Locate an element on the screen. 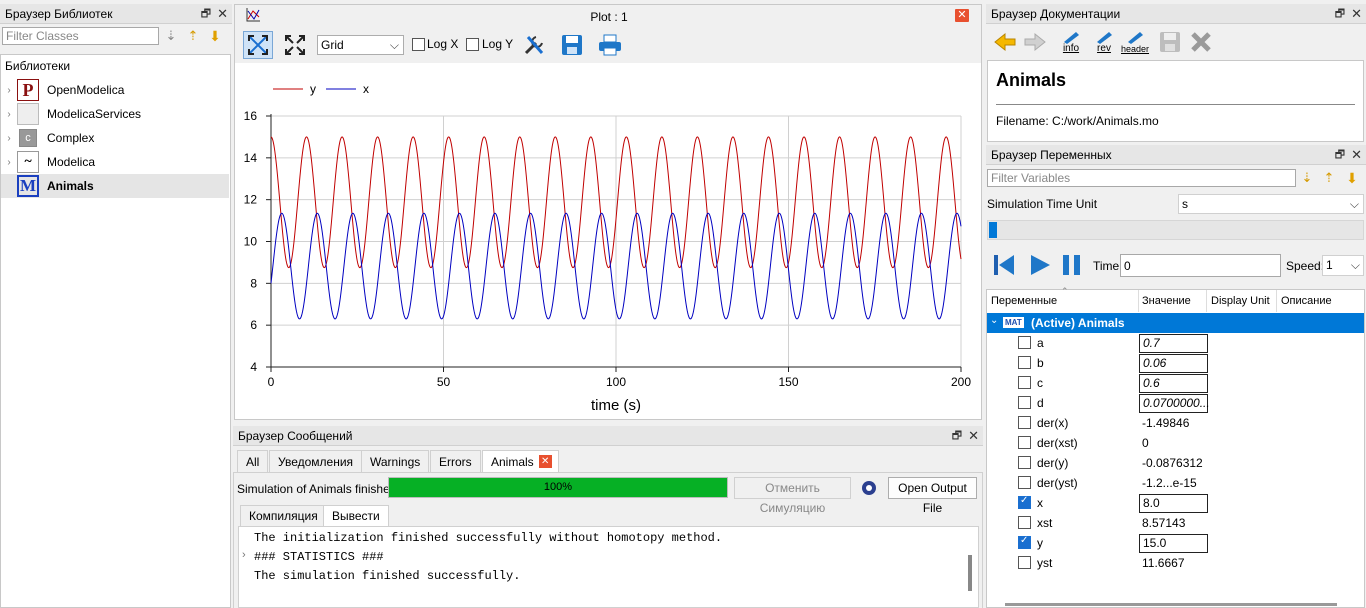  revisions-doc-icon: rev is located at coordinates (1104, 42).